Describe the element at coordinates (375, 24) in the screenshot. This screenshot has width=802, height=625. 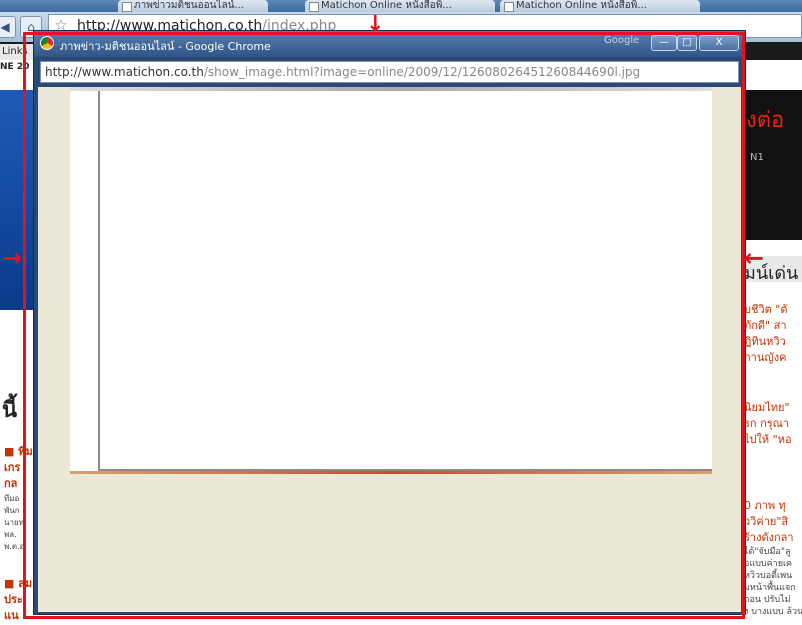
I see `annotation-down-arrow-icon: ↓` at that location.